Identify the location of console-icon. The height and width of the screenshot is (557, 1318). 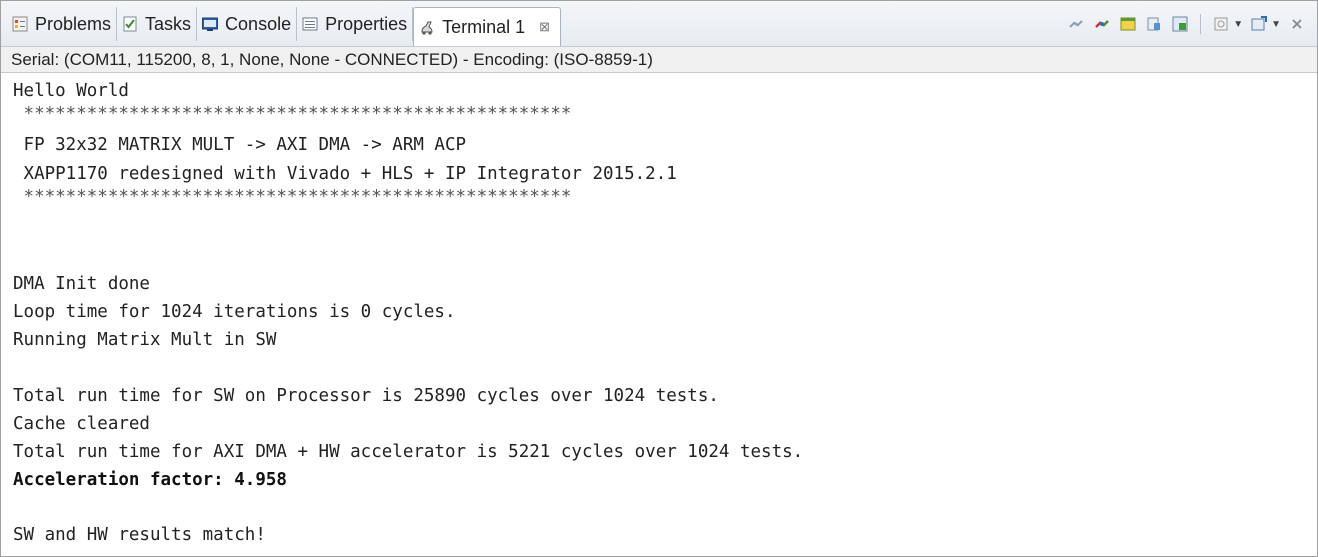
(210, 24).